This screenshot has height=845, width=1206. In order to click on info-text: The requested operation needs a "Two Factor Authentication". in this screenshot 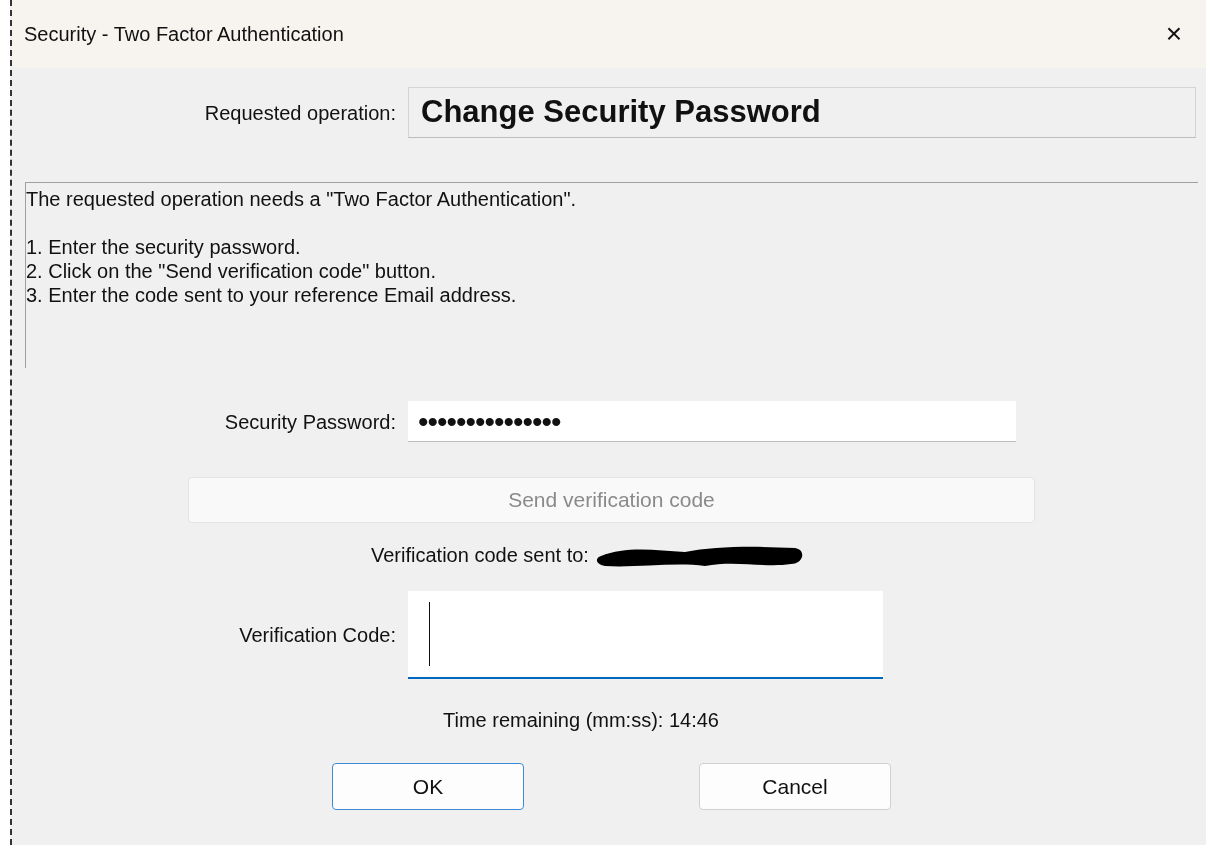, I will do `click(302, 199)`.